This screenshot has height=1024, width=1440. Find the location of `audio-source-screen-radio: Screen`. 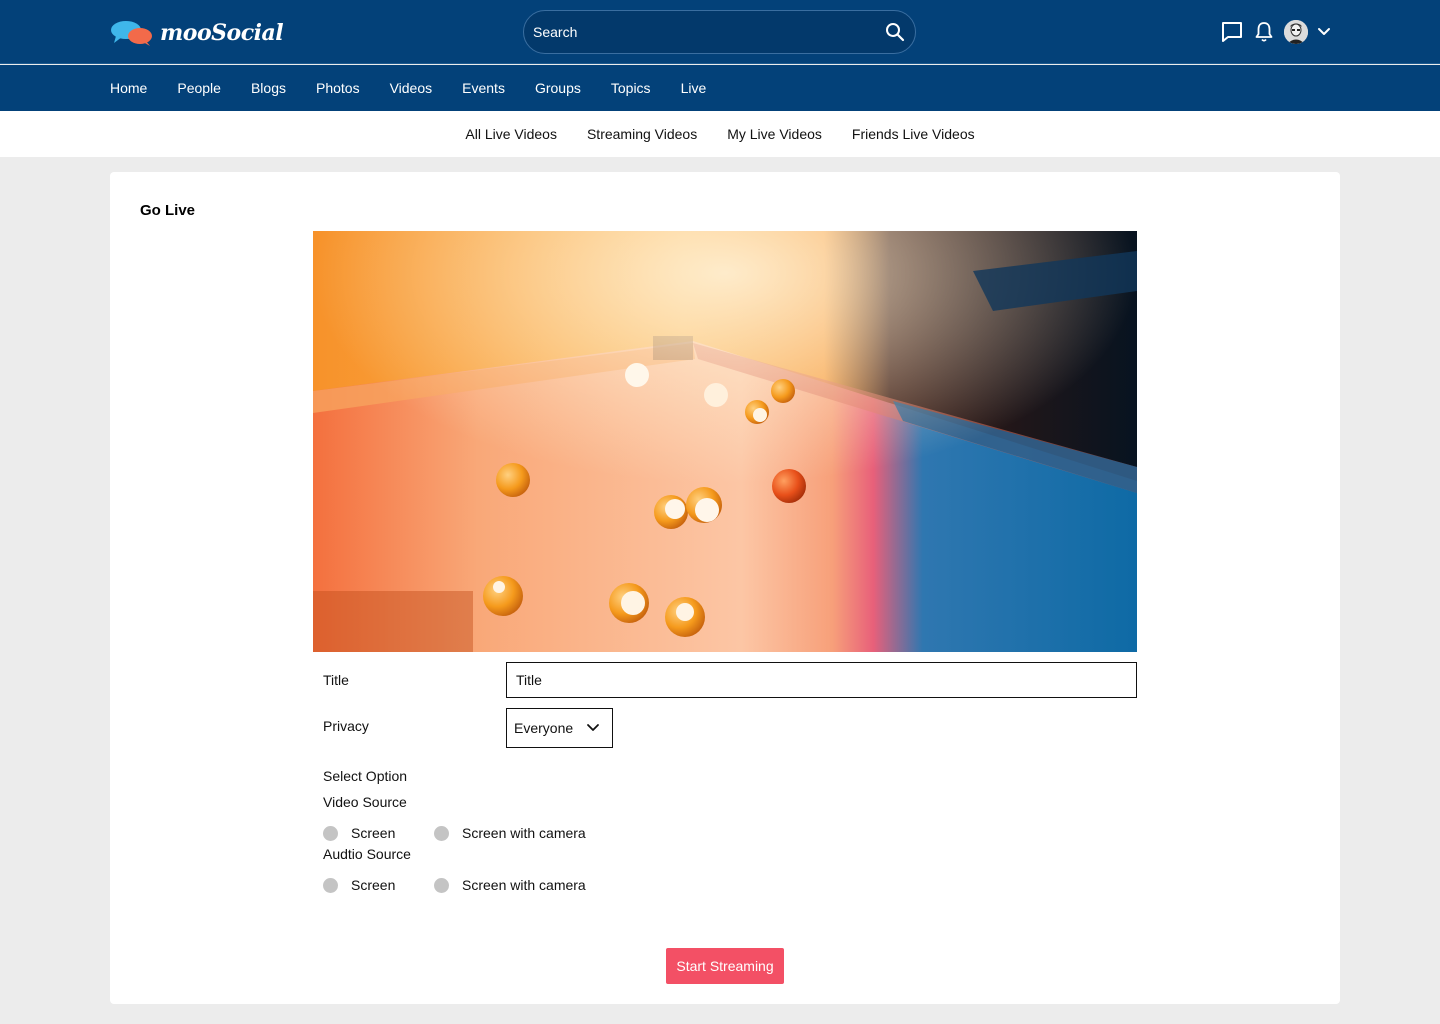

audio-source-screen-radio: Screen is located at coordinates (378, 885).